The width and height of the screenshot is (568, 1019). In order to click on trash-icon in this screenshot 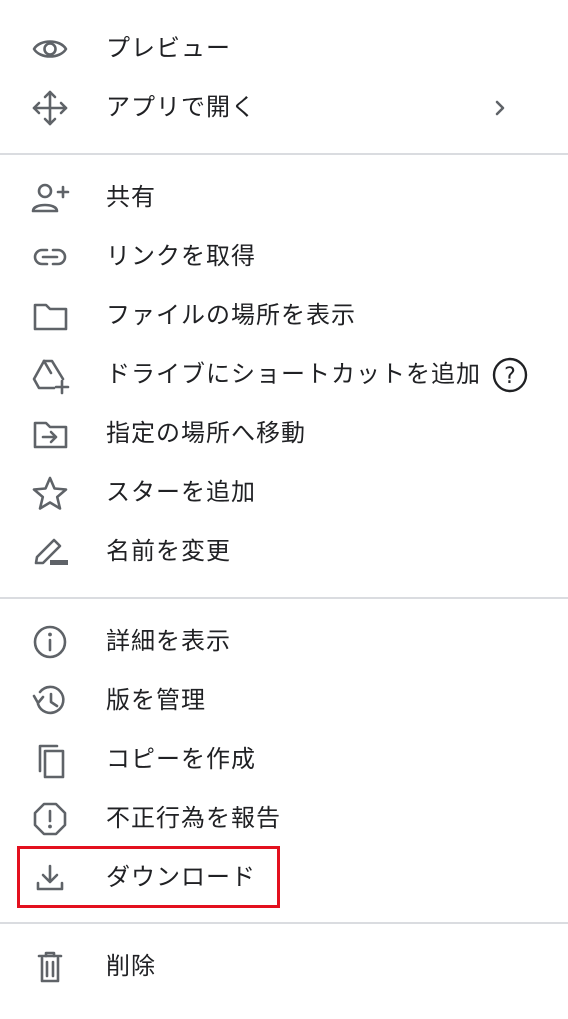, I will do `click(50, 967)`.